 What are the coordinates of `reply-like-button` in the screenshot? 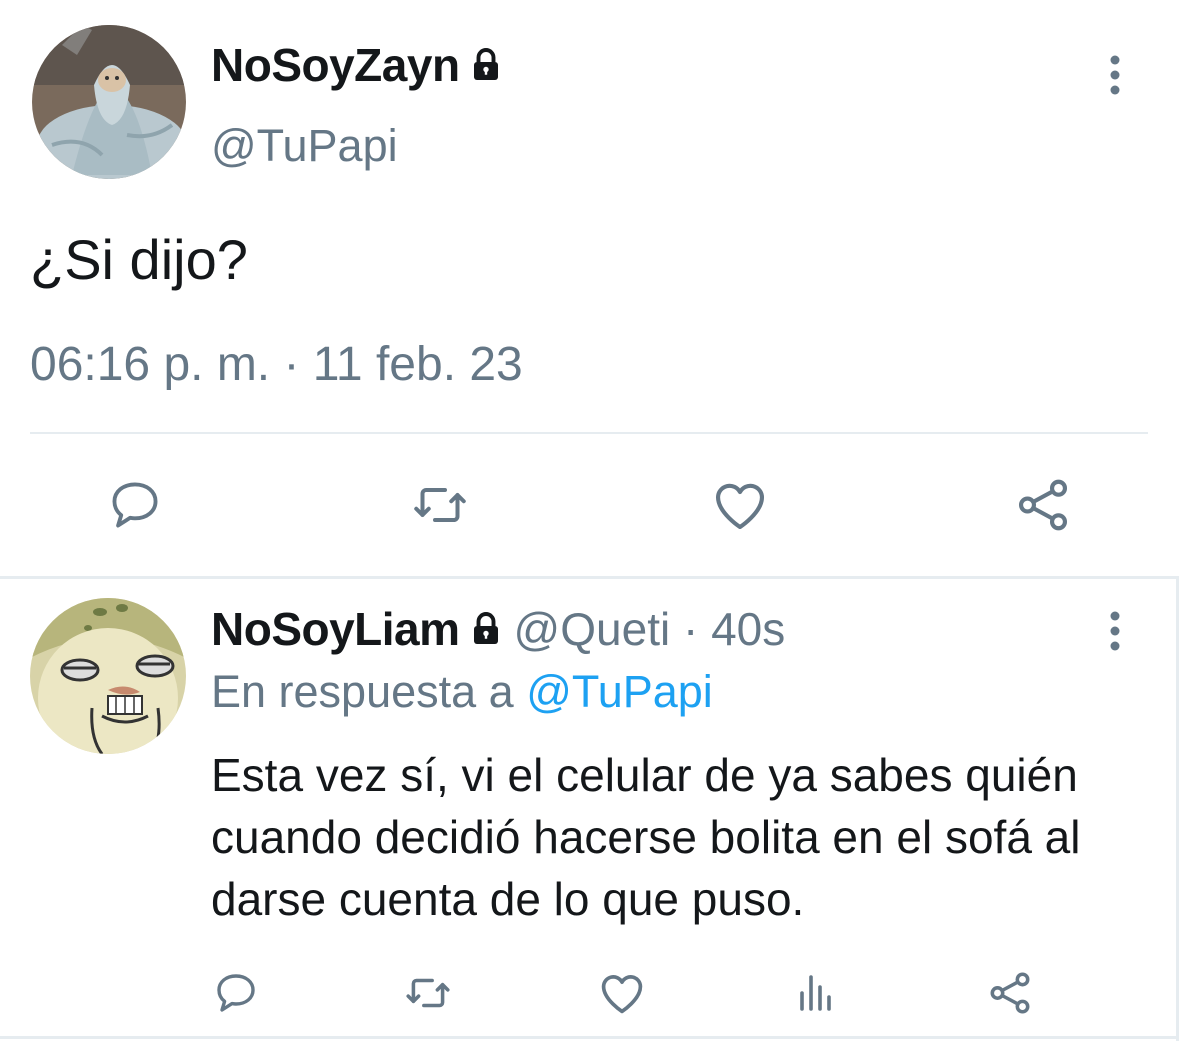 It's located at (622, 993).